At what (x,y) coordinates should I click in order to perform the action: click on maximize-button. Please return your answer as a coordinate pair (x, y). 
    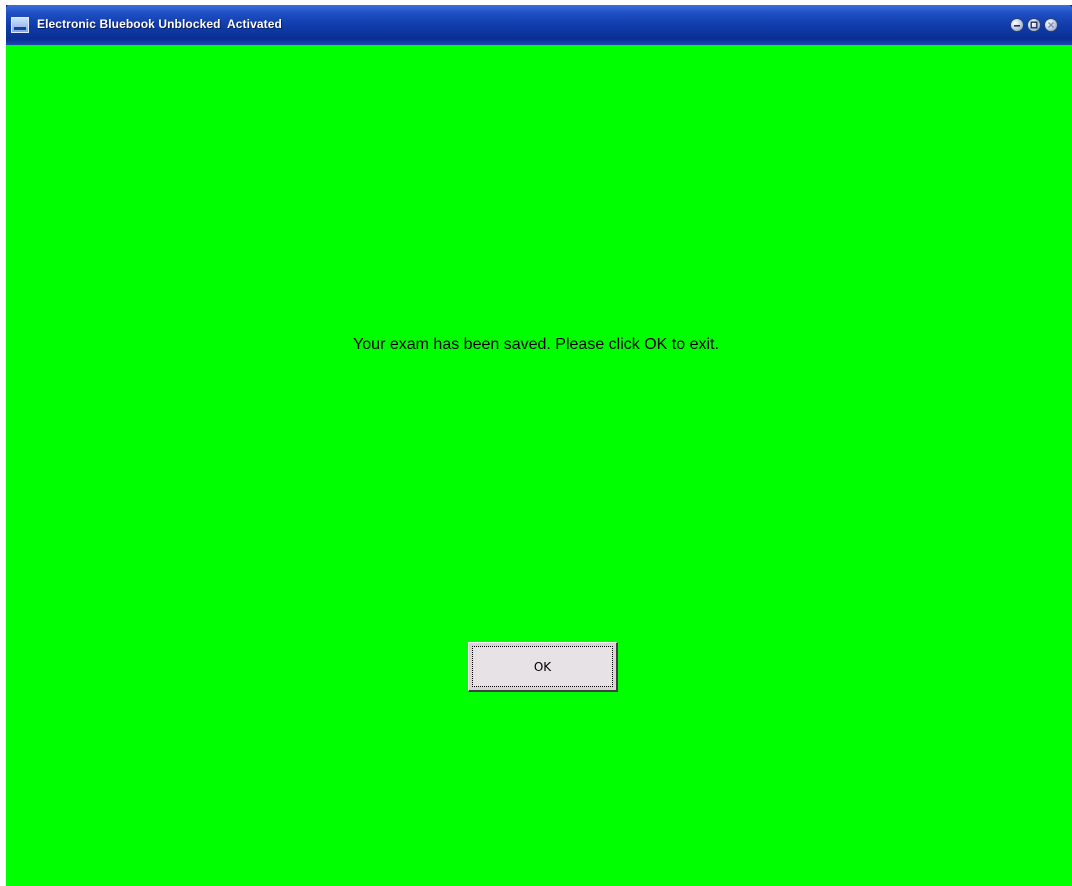
    Looking at the image, I should click on (1034, 25).